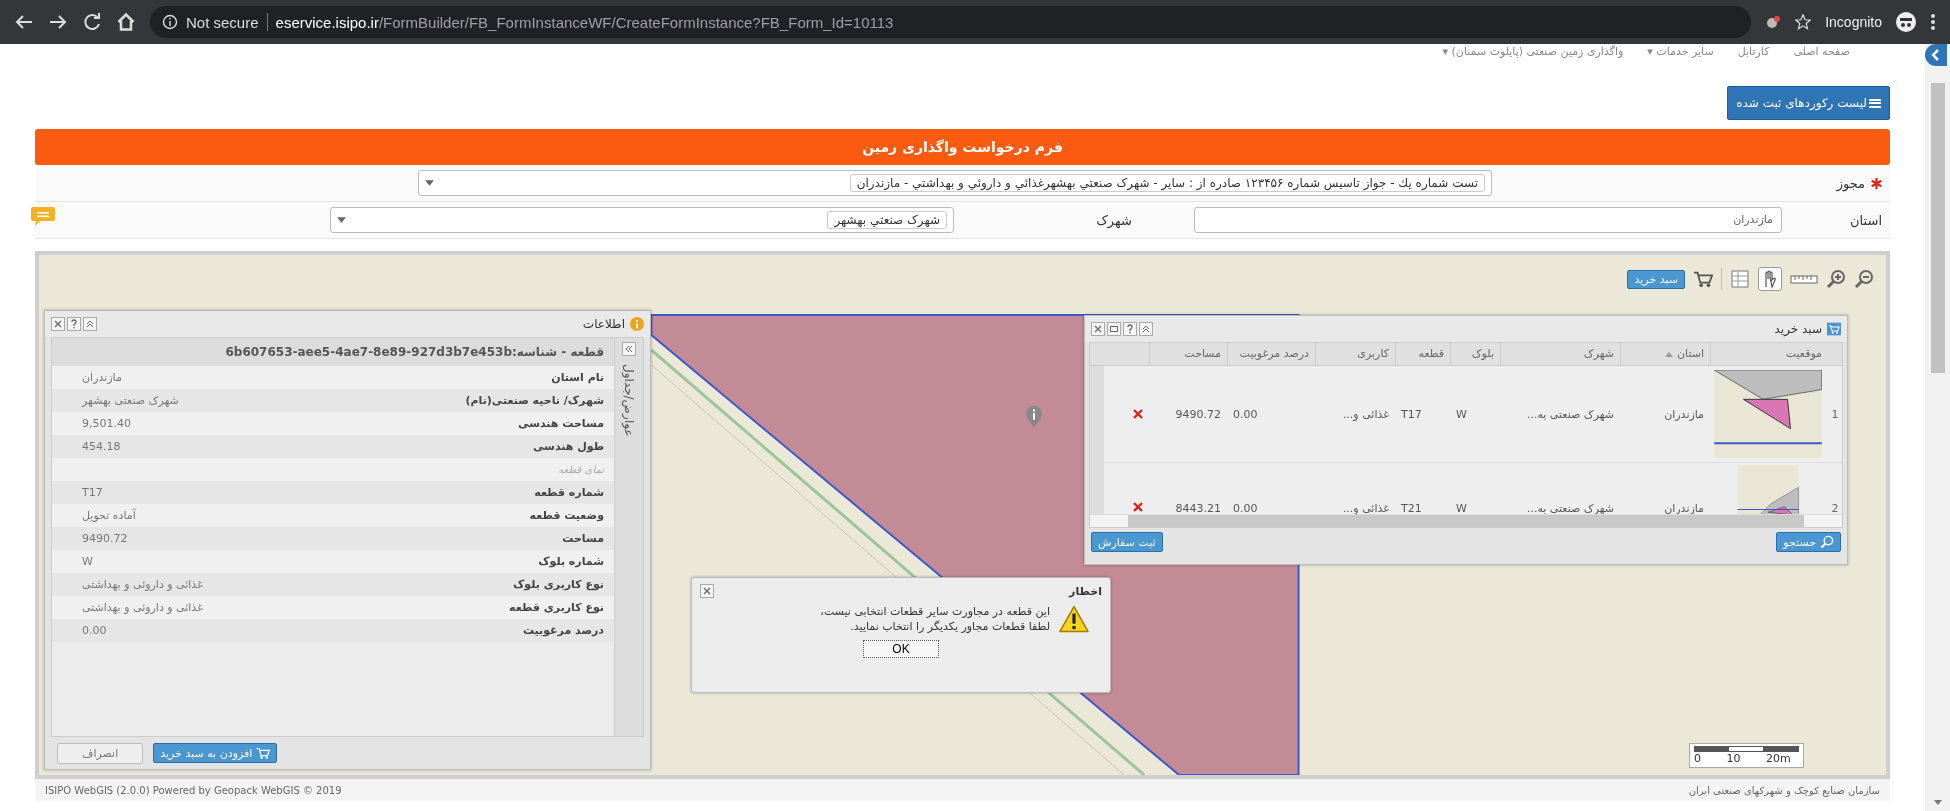 This screenshot has height=811, width=1950. What do you see at coordinates (100, 753) in the screenshot?
I see `cancel-button: انصراف` at bounding box center [100, 753].